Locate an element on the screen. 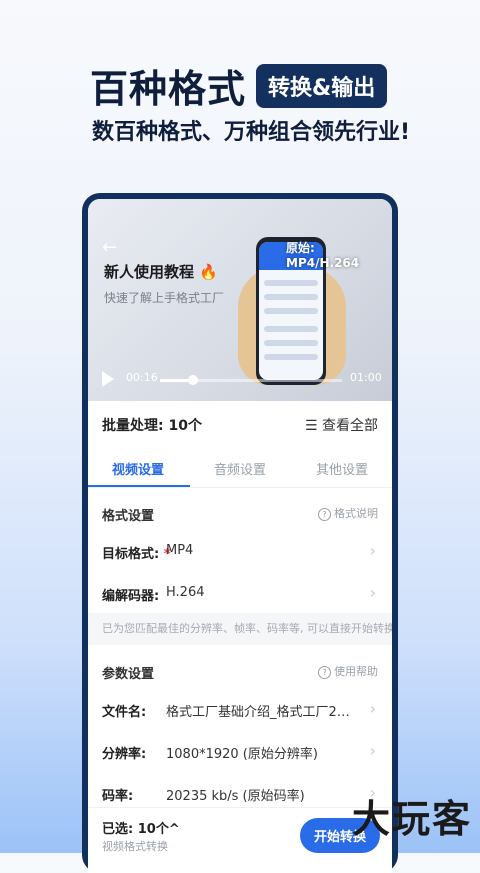 The height and width of the screenshot is (873, 480). hero-title: 百种格式 转换&输出 is located at coordinates (239, 85).